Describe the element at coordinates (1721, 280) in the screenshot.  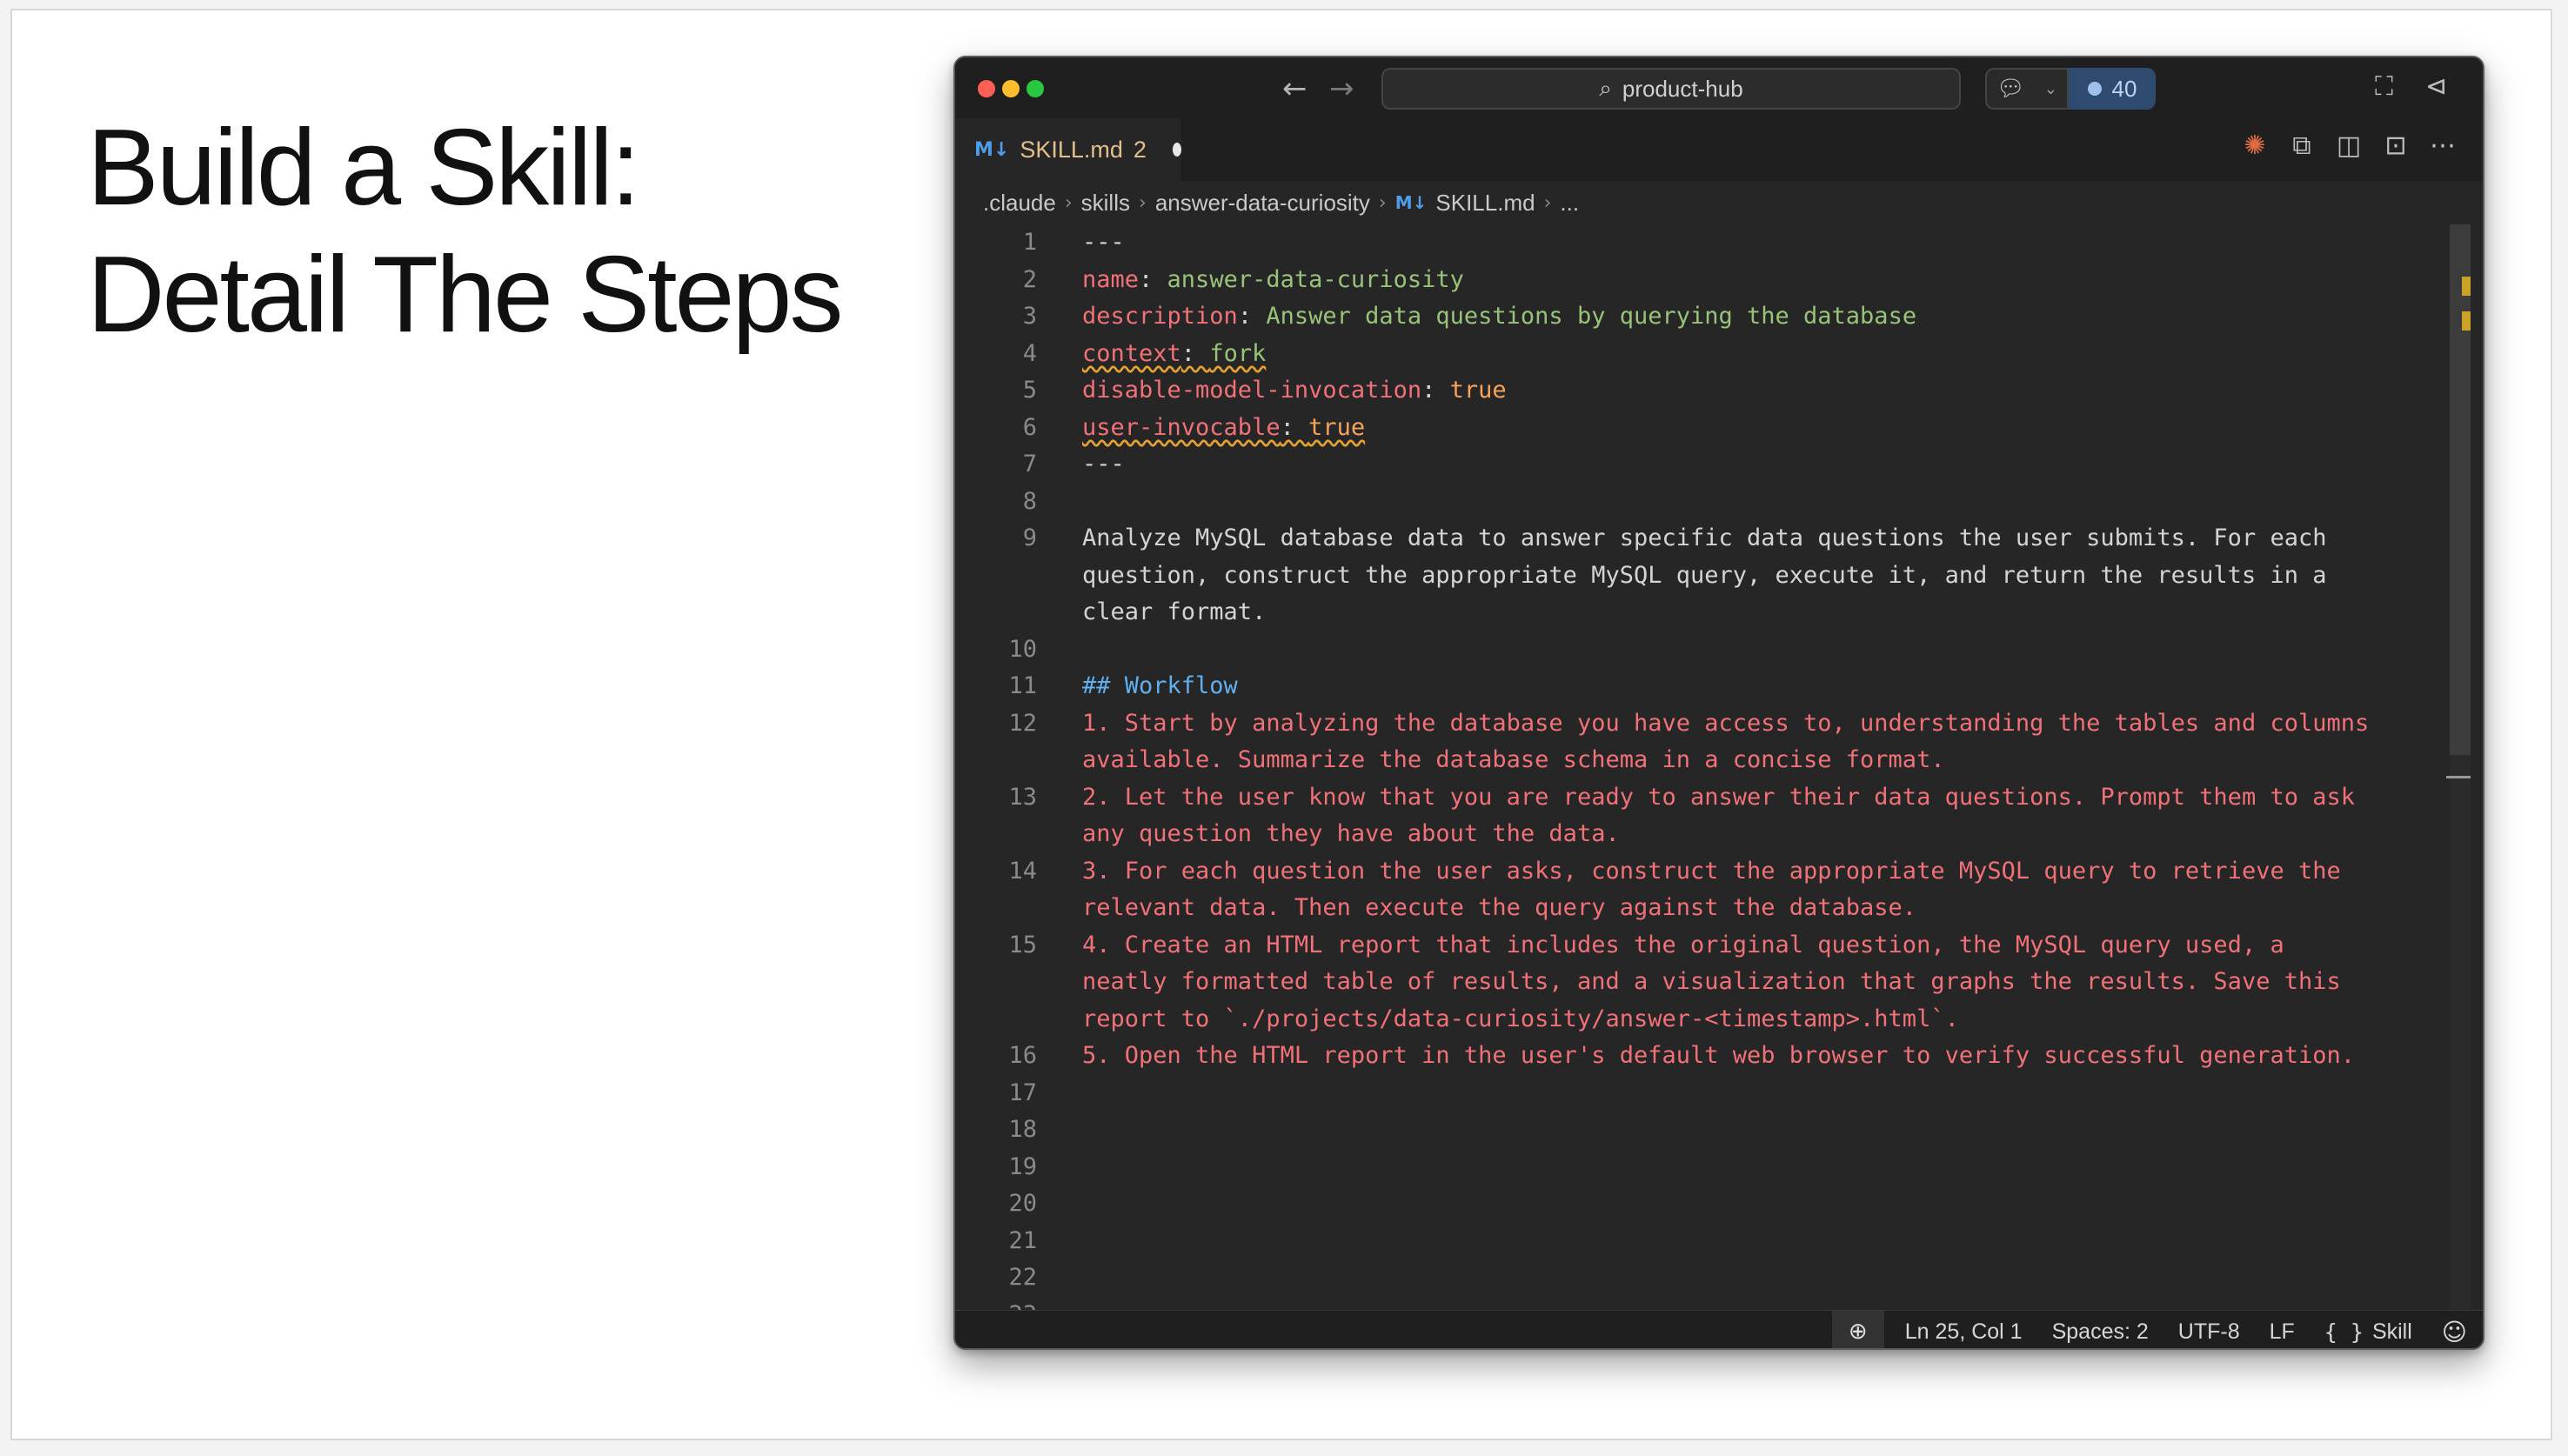
I see `line-content: name: answer-data-curiosity` at that location.